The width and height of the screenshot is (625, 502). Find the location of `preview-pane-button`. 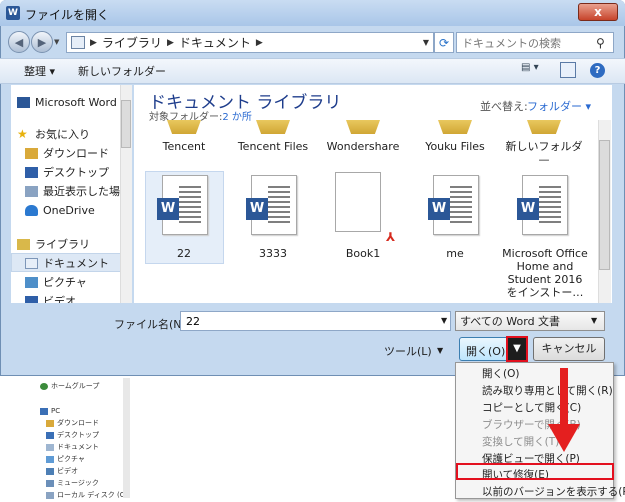

preview-pane-button is located at coordinates (568, 70).